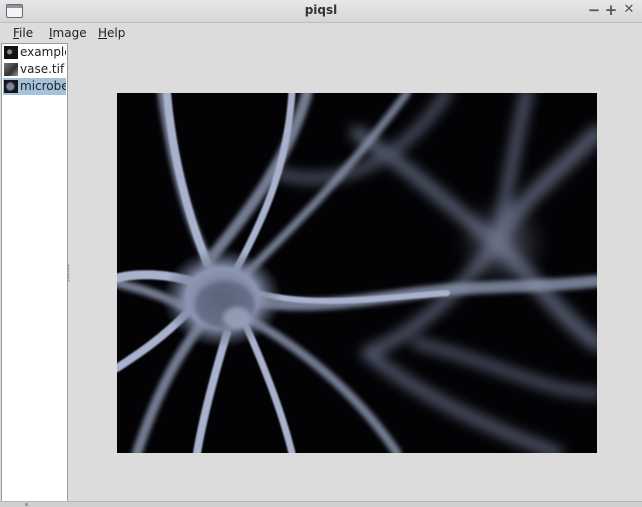 The width and height of the screenshot is (642, 507). I want to click on menu-bar: File Image Help, so click(321, 33).